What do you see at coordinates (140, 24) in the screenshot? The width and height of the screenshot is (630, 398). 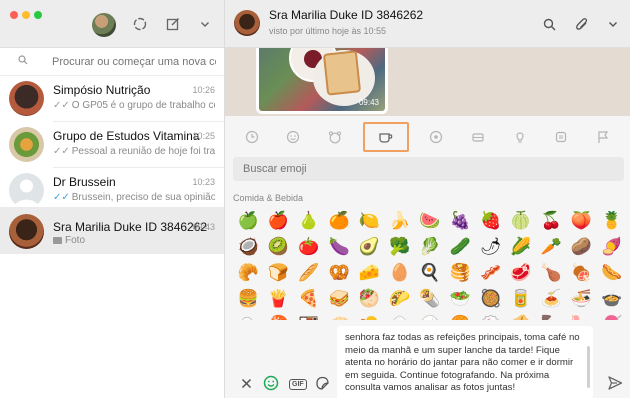 I see `status-icon` at bounding box center [140, 24].